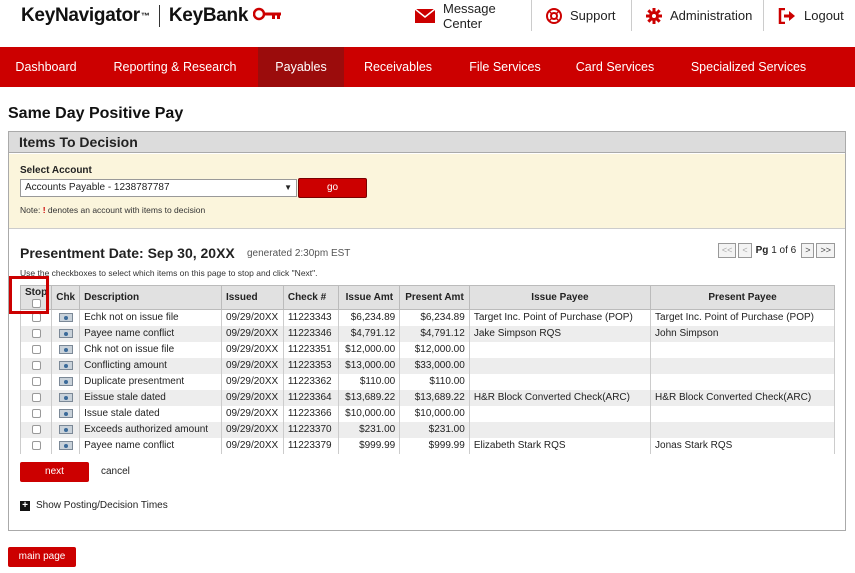 The image size is (855, 573). I want to click on next-button: next, so click(54, 472).